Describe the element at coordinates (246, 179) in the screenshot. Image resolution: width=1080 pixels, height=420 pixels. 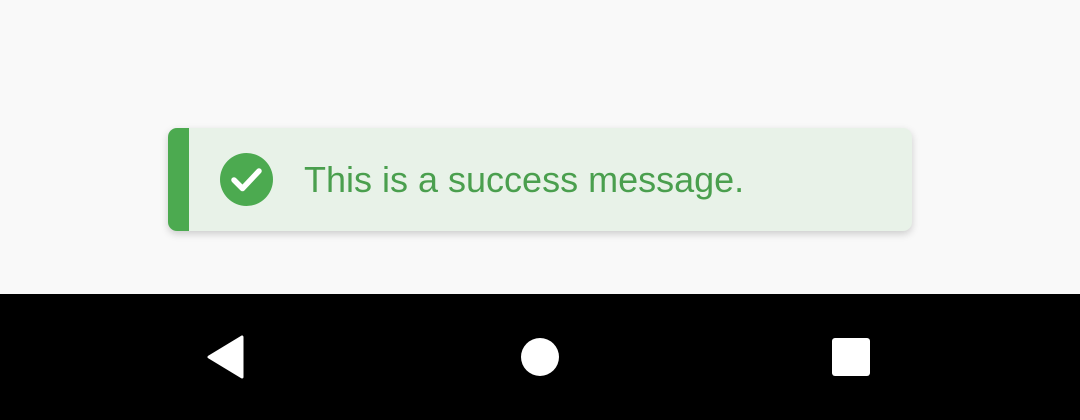
I see `check-circle-icon` at that location.